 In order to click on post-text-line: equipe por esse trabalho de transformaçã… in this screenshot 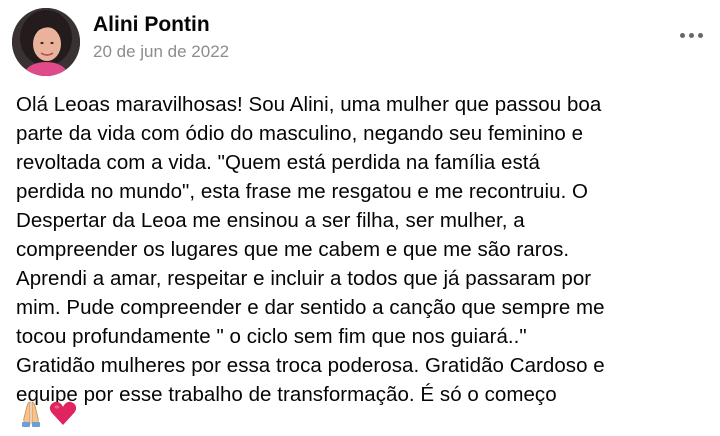, I will do `click(286, 394)`.